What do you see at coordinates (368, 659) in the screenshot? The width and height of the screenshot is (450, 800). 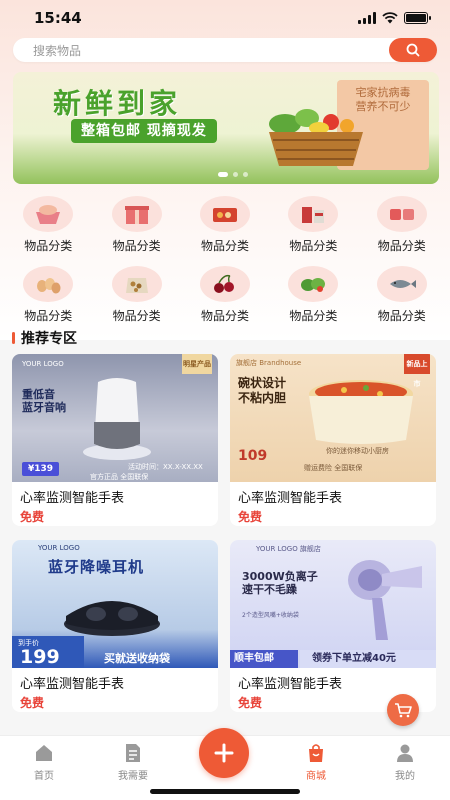 I see `product-image-footer: 领券下单立减40元` at bounding box center [368, 659].